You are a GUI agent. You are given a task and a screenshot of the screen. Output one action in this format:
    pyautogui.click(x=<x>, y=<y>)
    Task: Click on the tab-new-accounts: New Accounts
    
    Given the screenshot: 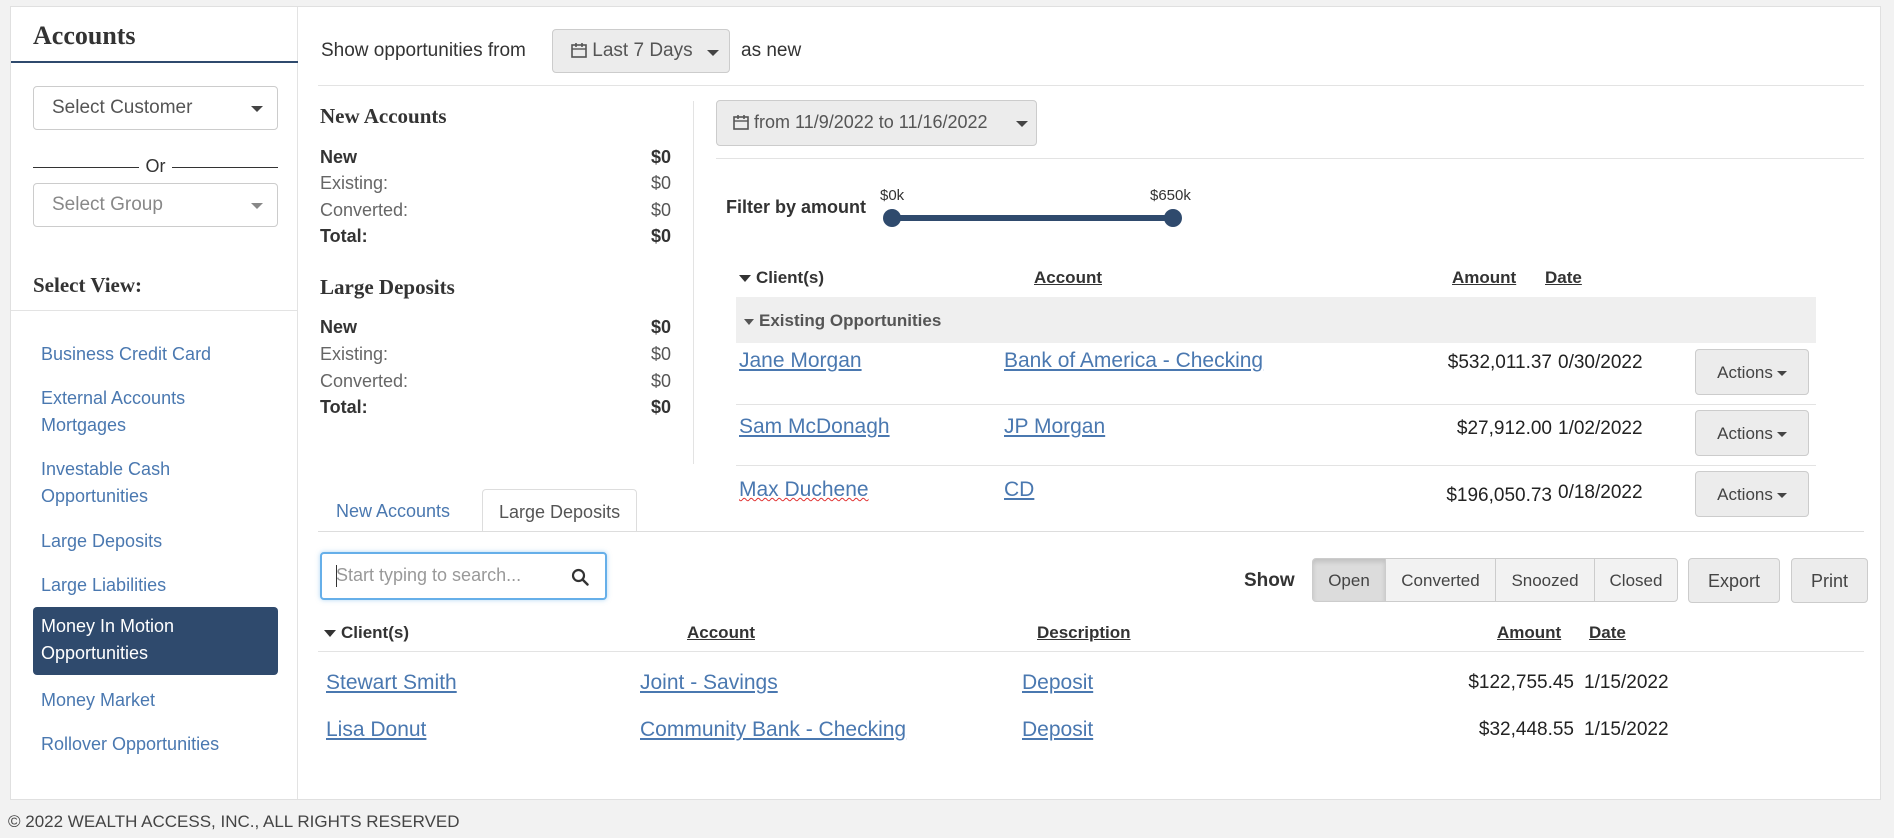 What is the action you would take?
    pyautogui.click(x=393, y=510)
    